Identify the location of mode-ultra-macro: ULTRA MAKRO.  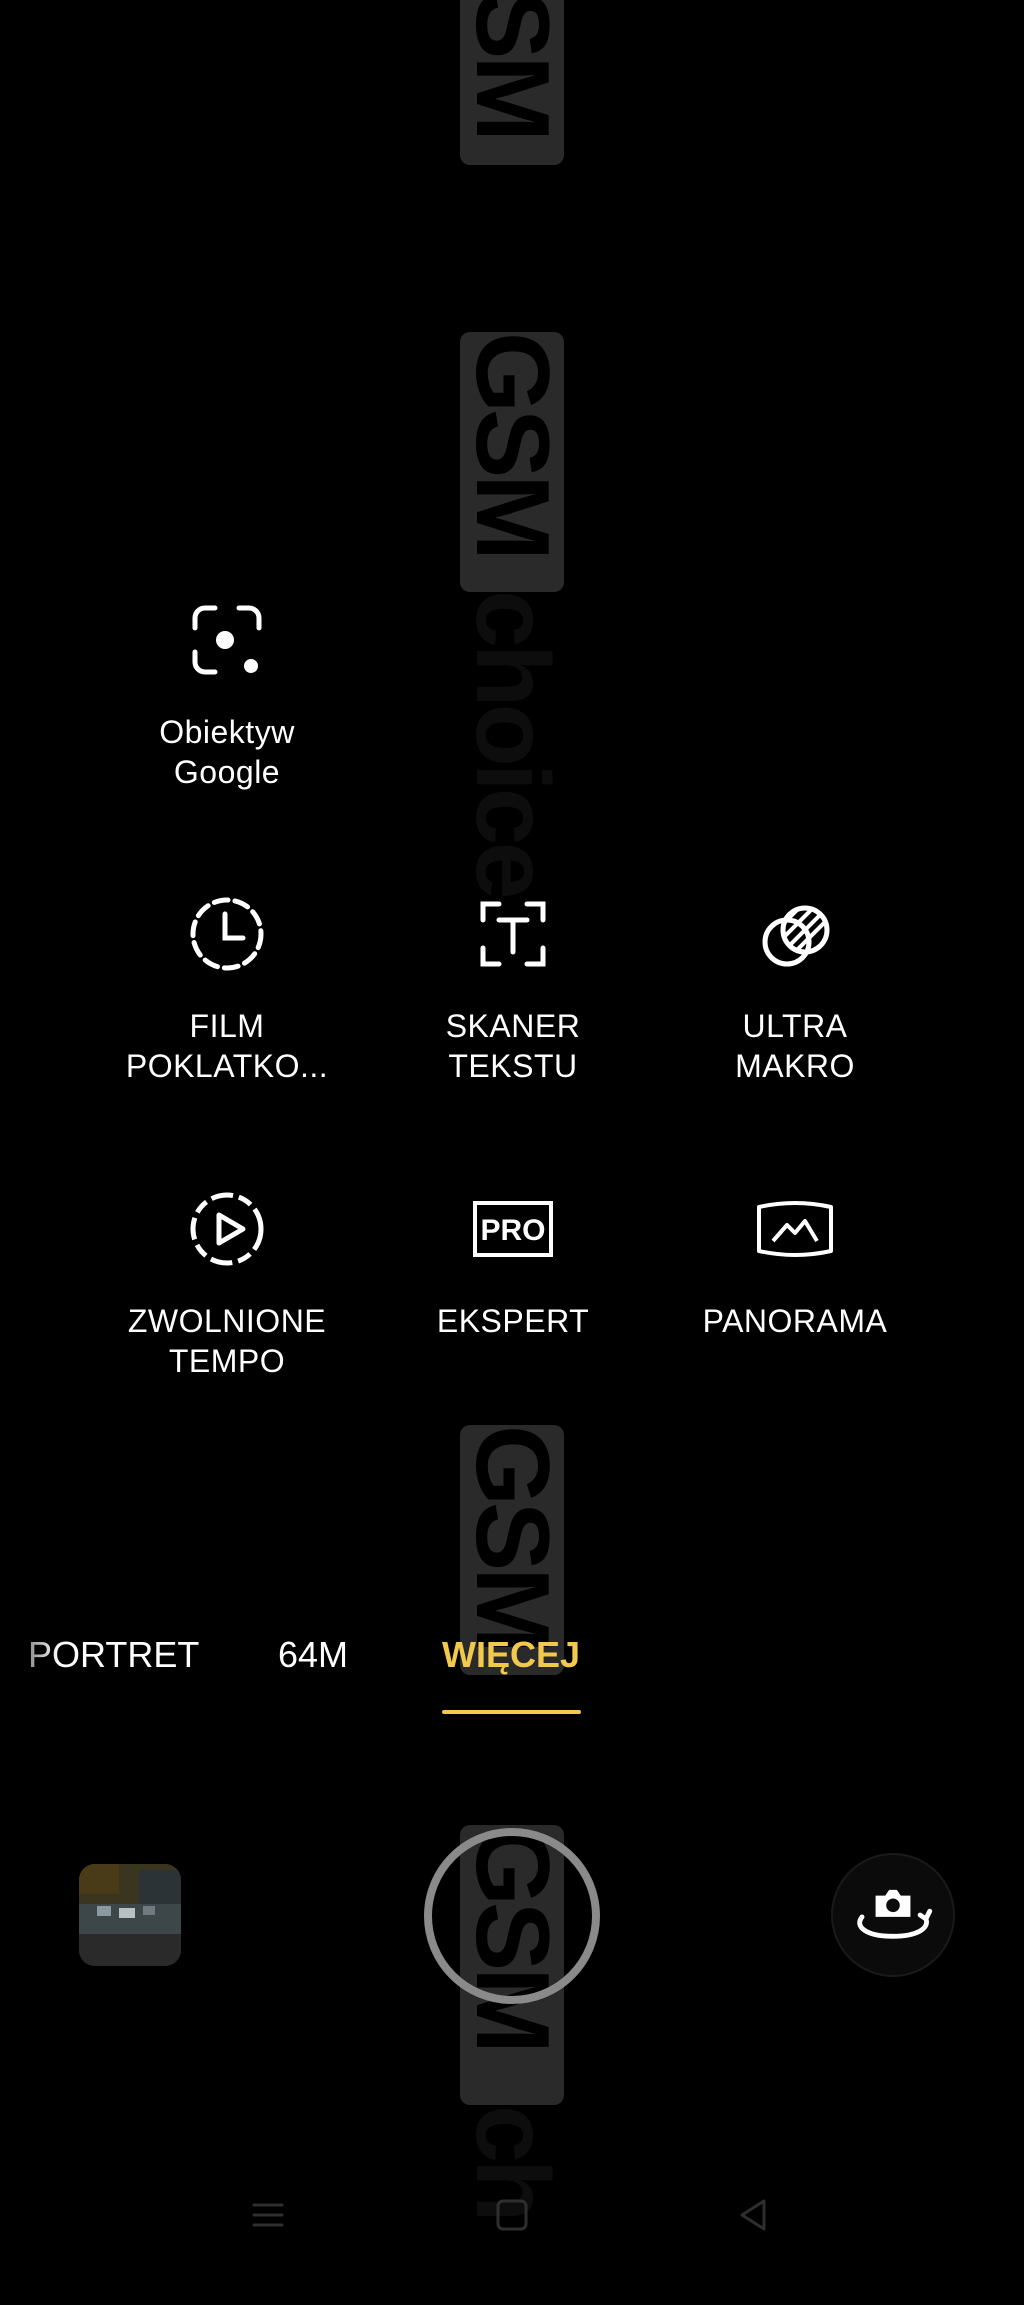
(795, 989).